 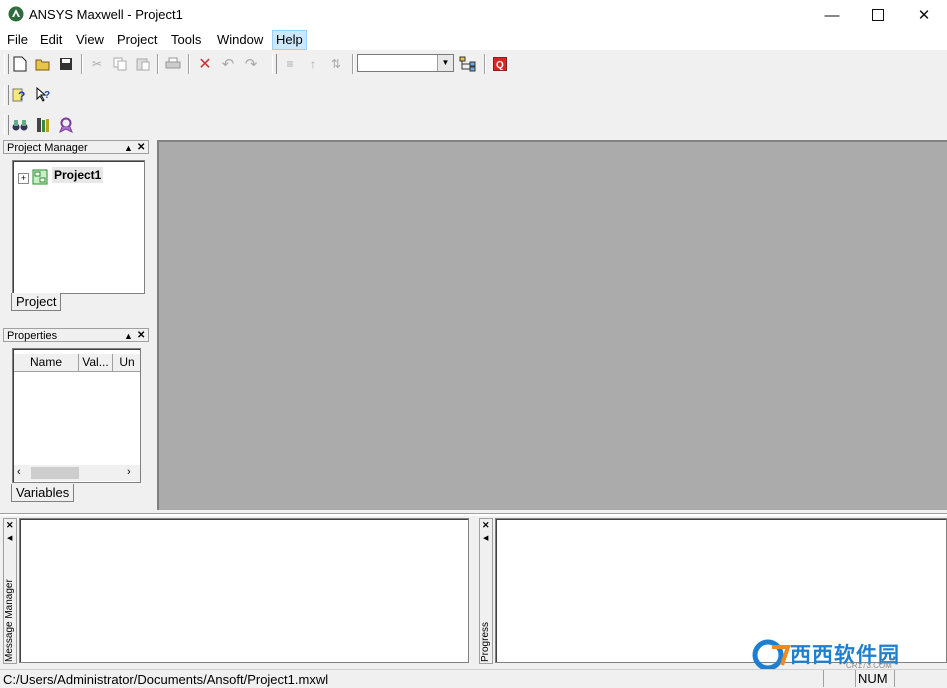 I want to click on print-icon, so click(x=173, y=64).